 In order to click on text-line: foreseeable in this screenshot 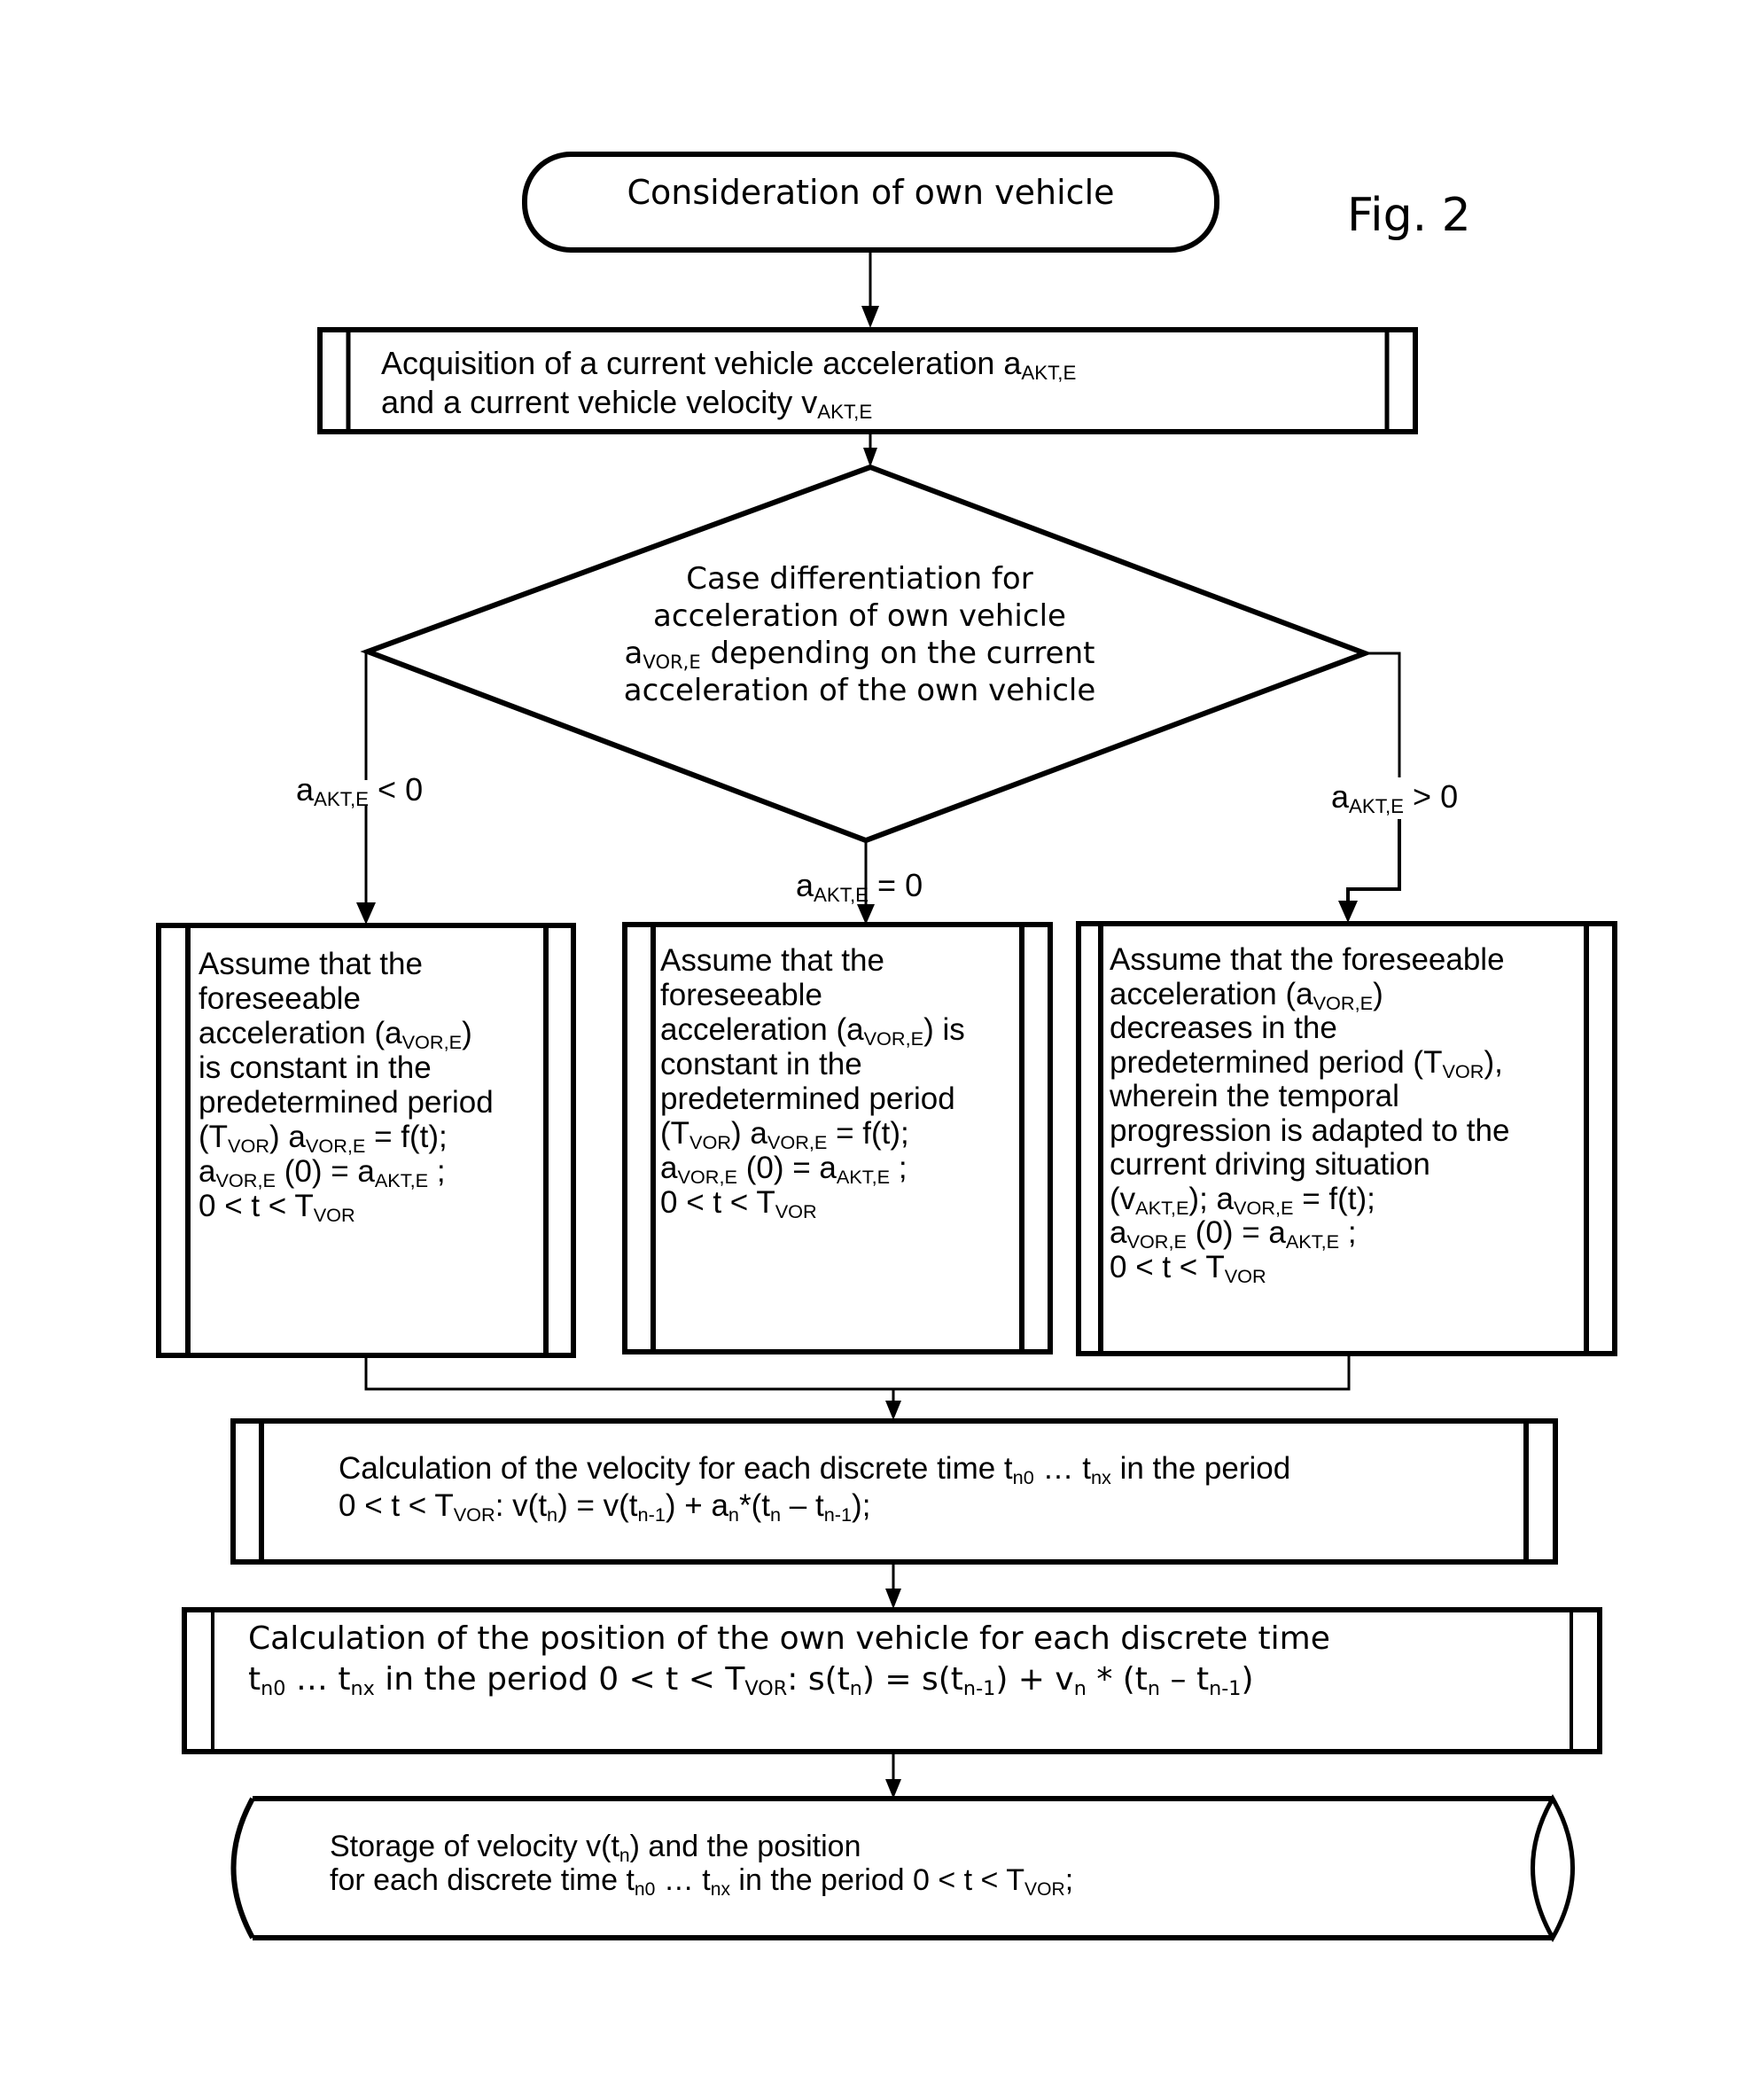, I will do `click(741, 995)`.